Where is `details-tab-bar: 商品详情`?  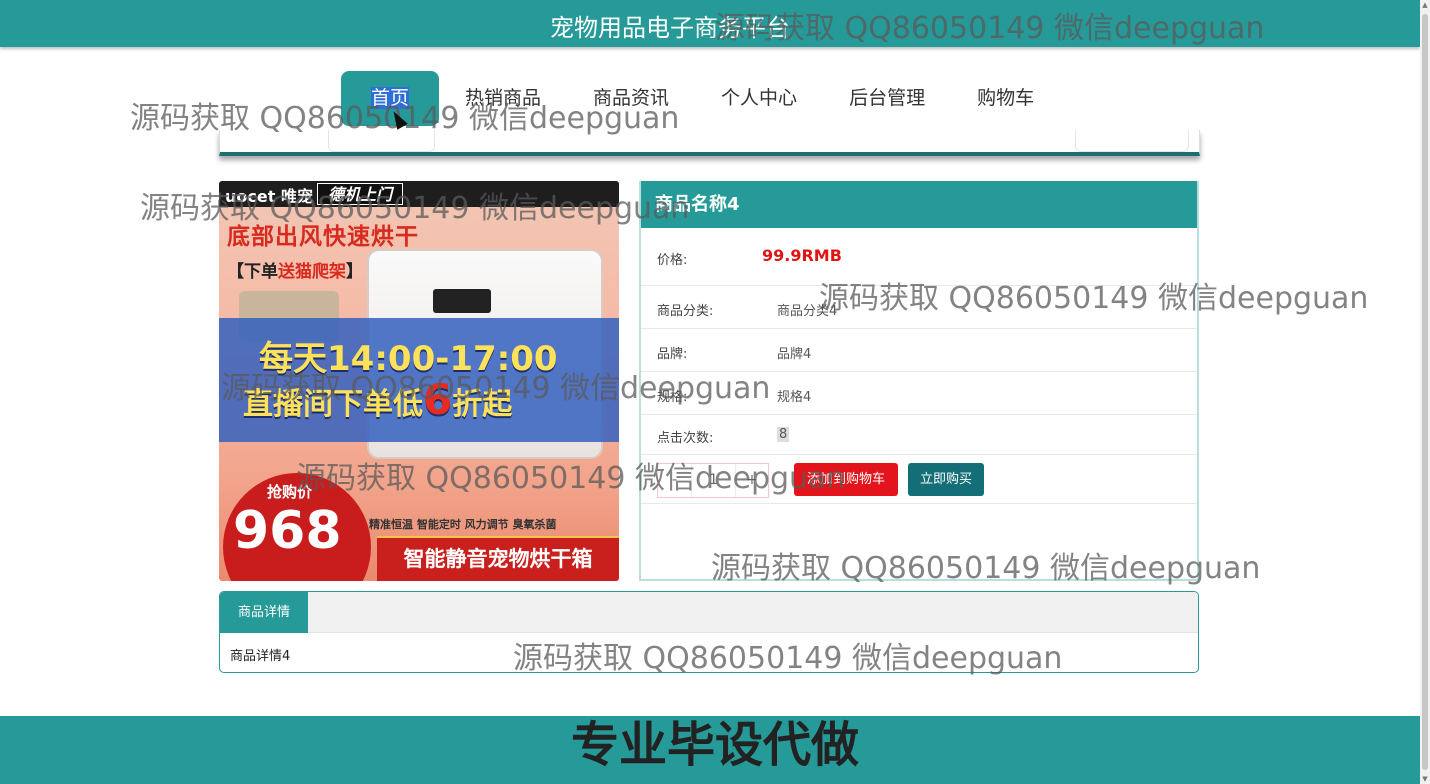 details-tab-bar: 商品详情 is located at coordinates (709, 612).